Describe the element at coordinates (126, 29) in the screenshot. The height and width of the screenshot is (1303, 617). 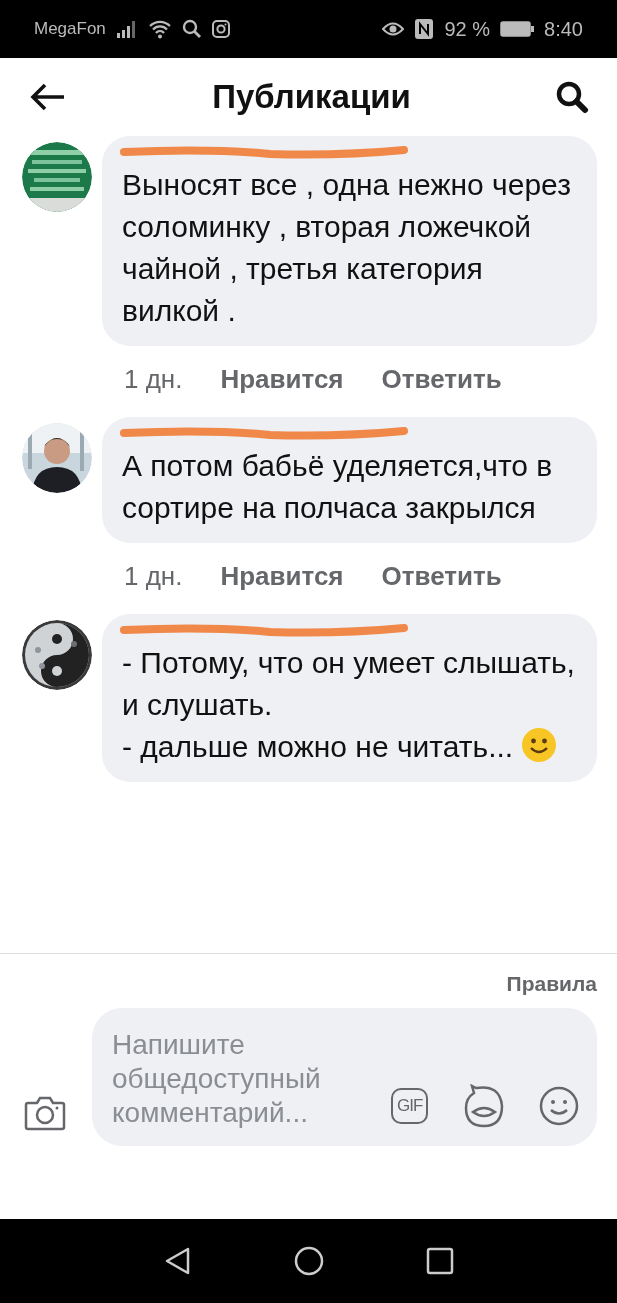
I see `signal-icon` at that location.